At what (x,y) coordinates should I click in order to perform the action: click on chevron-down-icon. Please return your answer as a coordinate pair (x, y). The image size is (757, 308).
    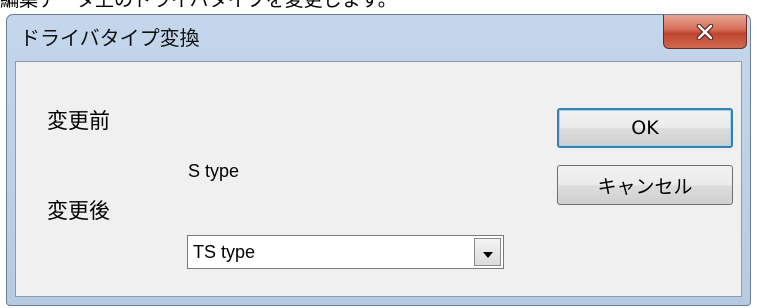
    Looking at the image, I should click on (487, 252).